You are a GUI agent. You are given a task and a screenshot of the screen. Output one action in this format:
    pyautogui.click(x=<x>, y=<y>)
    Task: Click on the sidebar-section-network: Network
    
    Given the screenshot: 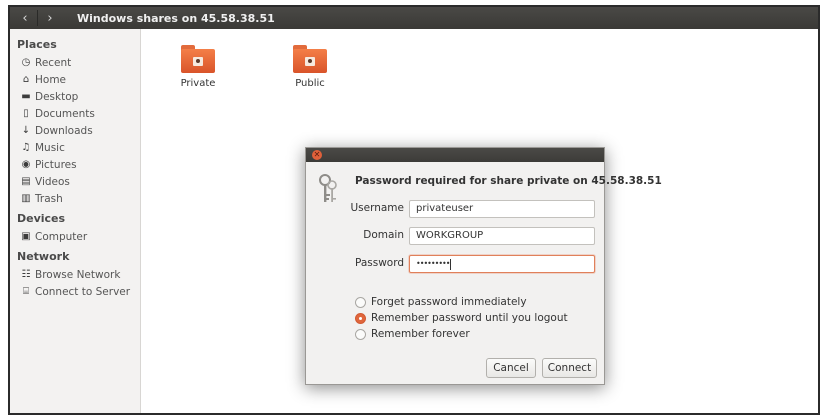 What is the action you would take?
    pyautogui.click(x=43, y=256)
    